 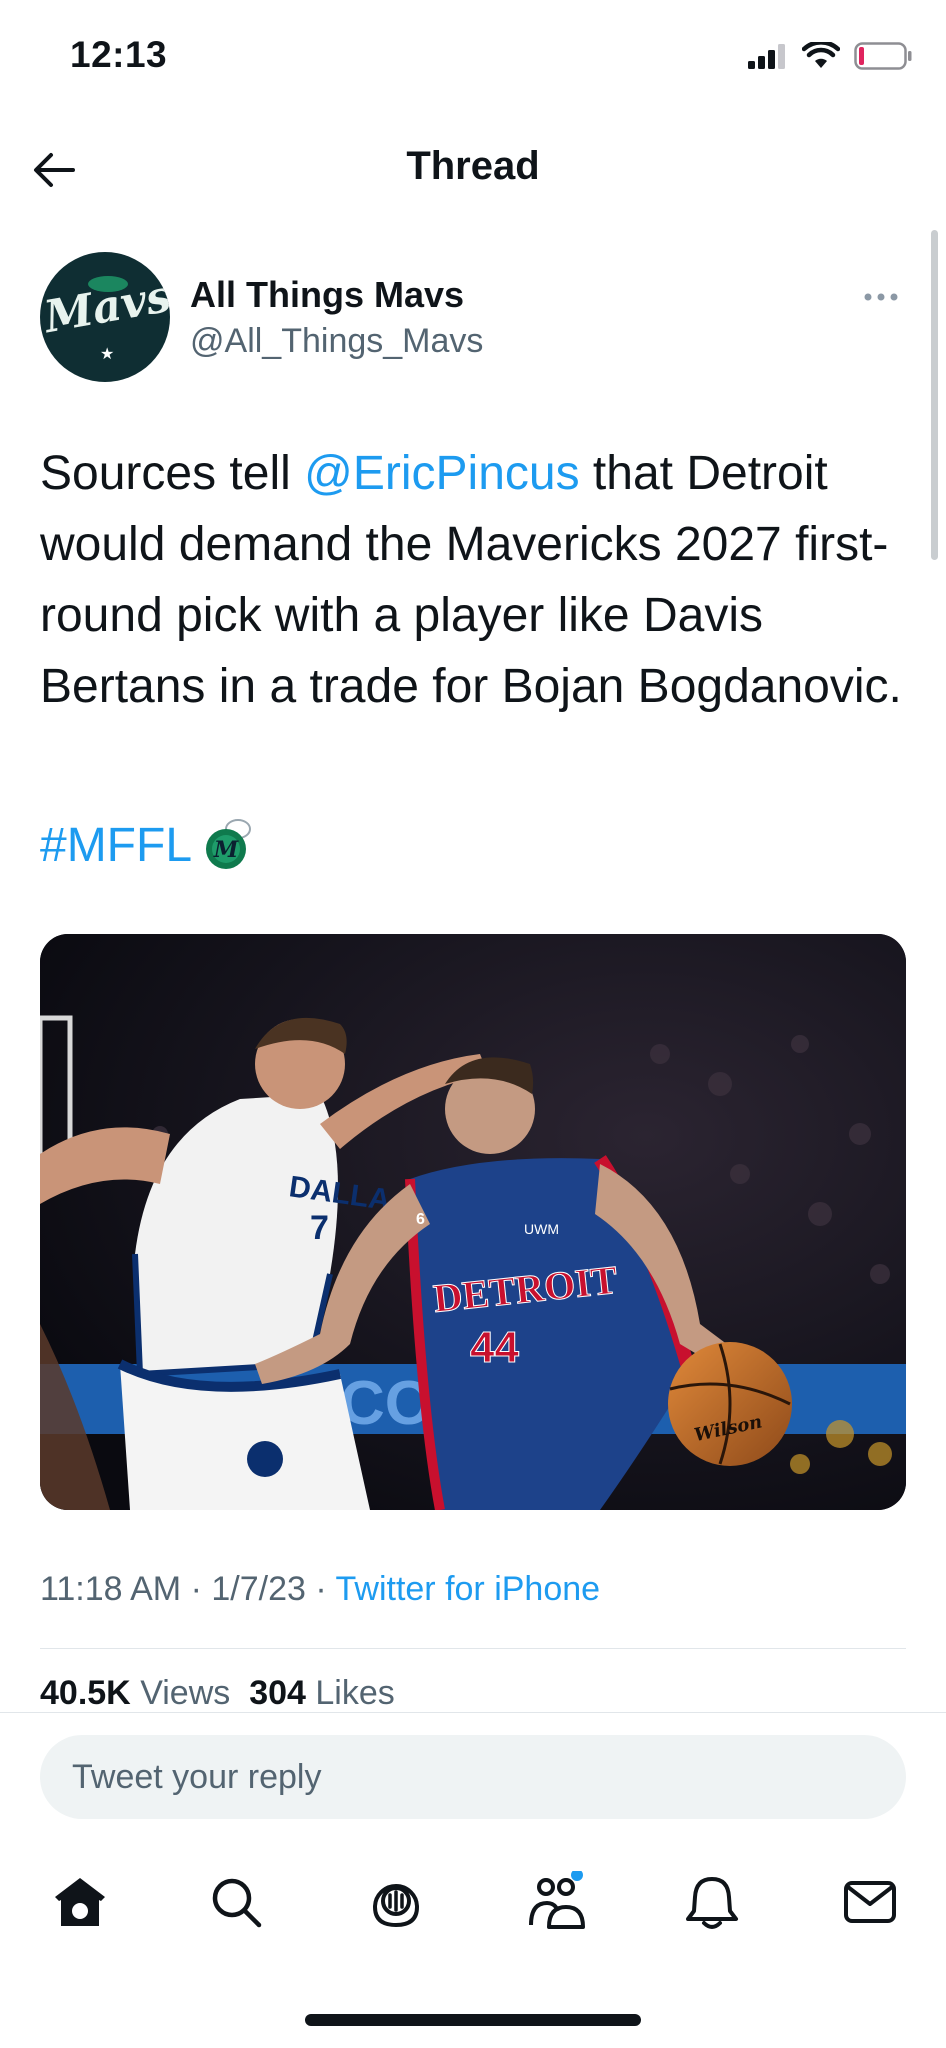 What do you see at coordinates (541, 1229) in the screenshot?
I see `jersey-sponsor-text: UWM` at bounding box center [541, 1229].